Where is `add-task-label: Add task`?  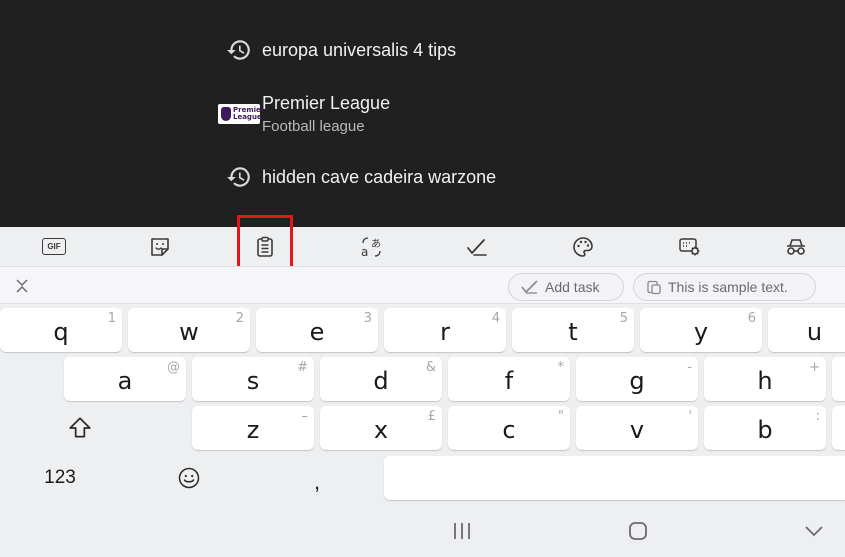
add-task-label: Add task is located at coordinates (572, 287).